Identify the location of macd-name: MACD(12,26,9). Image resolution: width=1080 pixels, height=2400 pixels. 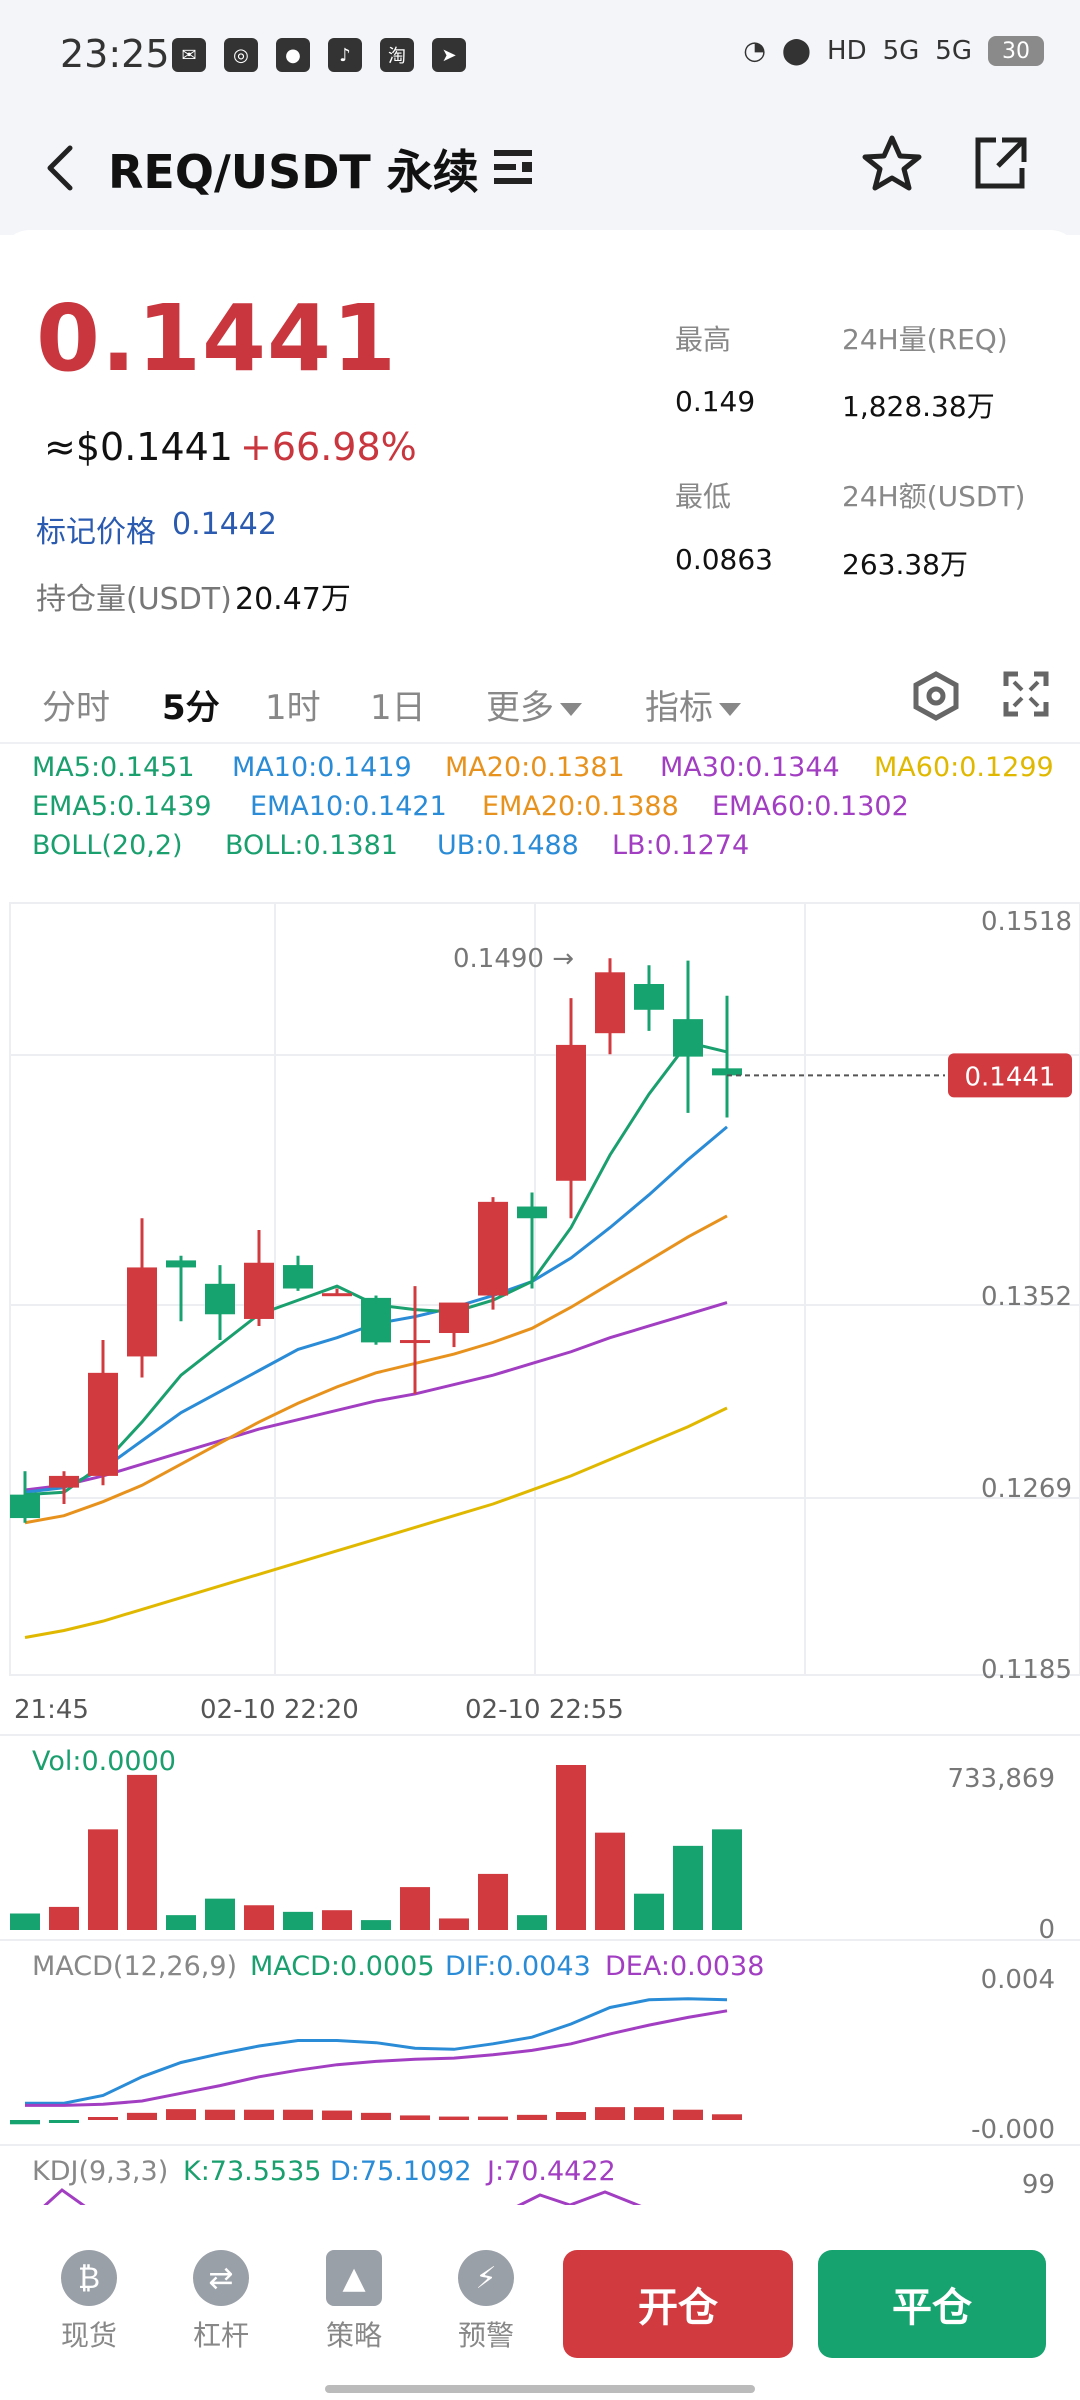
(134, 1966).